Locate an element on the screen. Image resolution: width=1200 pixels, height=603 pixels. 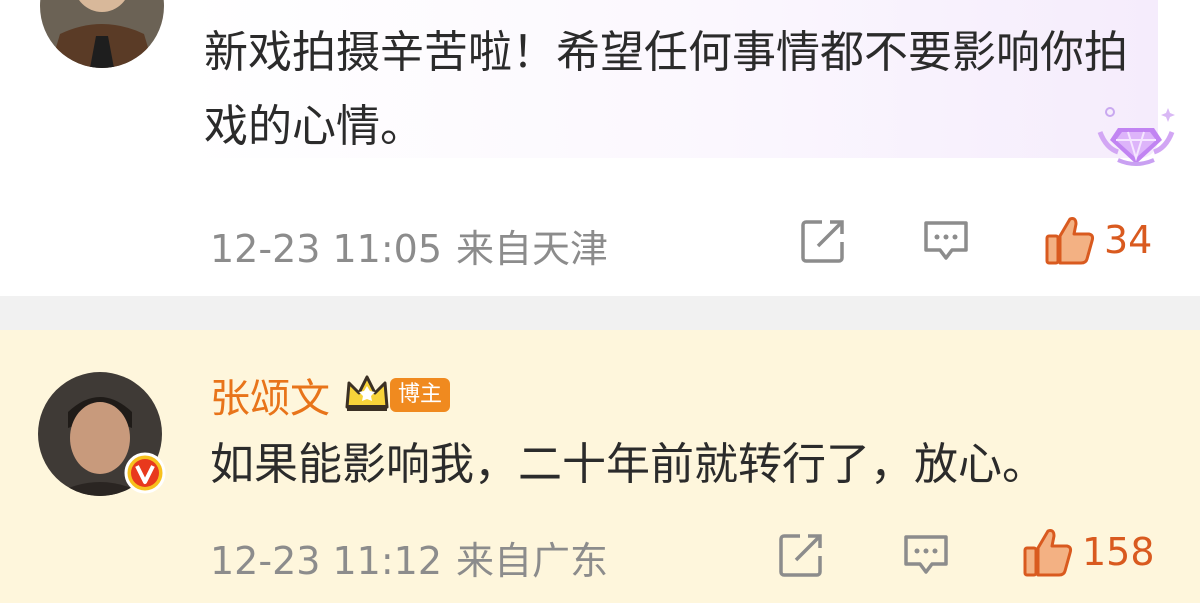
verified-v-icon is located at coordinates (145, 475).